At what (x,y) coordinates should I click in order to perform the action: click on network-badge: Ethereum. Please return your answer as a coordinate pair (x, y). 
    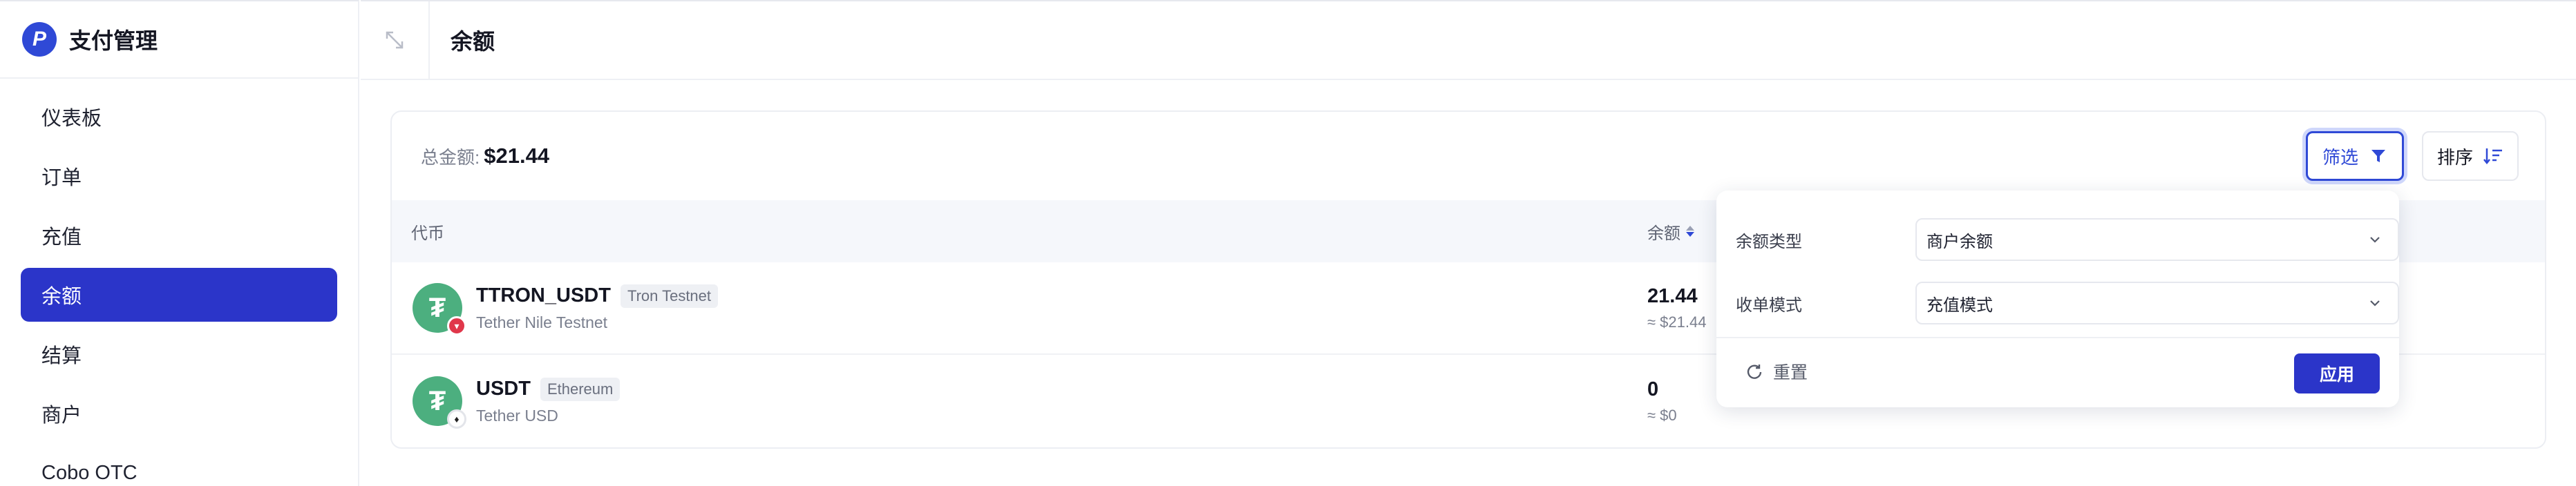
    Looking at the image, I should click on (580, 389).